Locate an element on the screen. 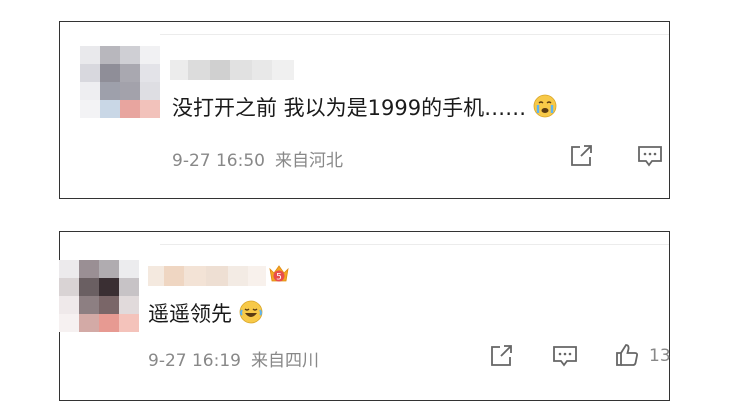  comment-text-content: 遥遥领先 is located at coordinates (190, 314).